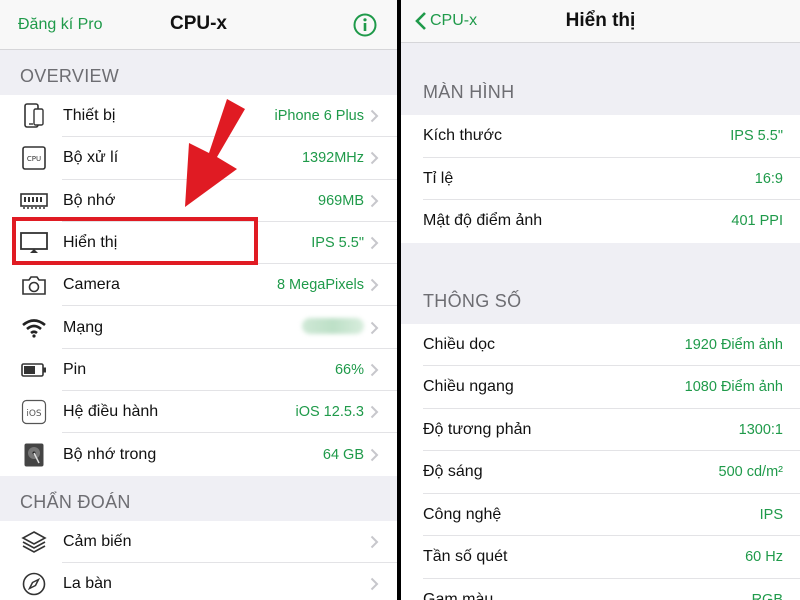  I want to click on list-item-memory: Bộ nhớ 969MB, so click(198, 201).